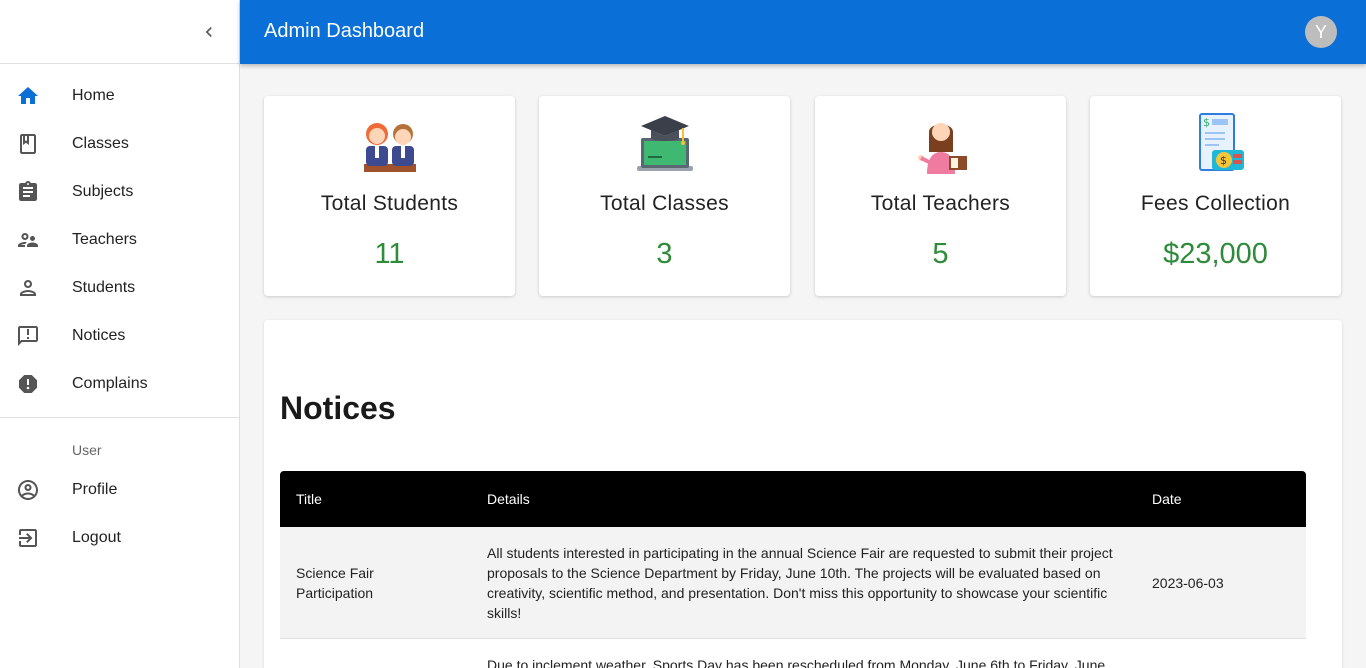 The image size is (1366, 668). What do you see at coordinates (28, 490) in the screenshot?
I see `account-circle-icon` at bounding box center [28, 490].